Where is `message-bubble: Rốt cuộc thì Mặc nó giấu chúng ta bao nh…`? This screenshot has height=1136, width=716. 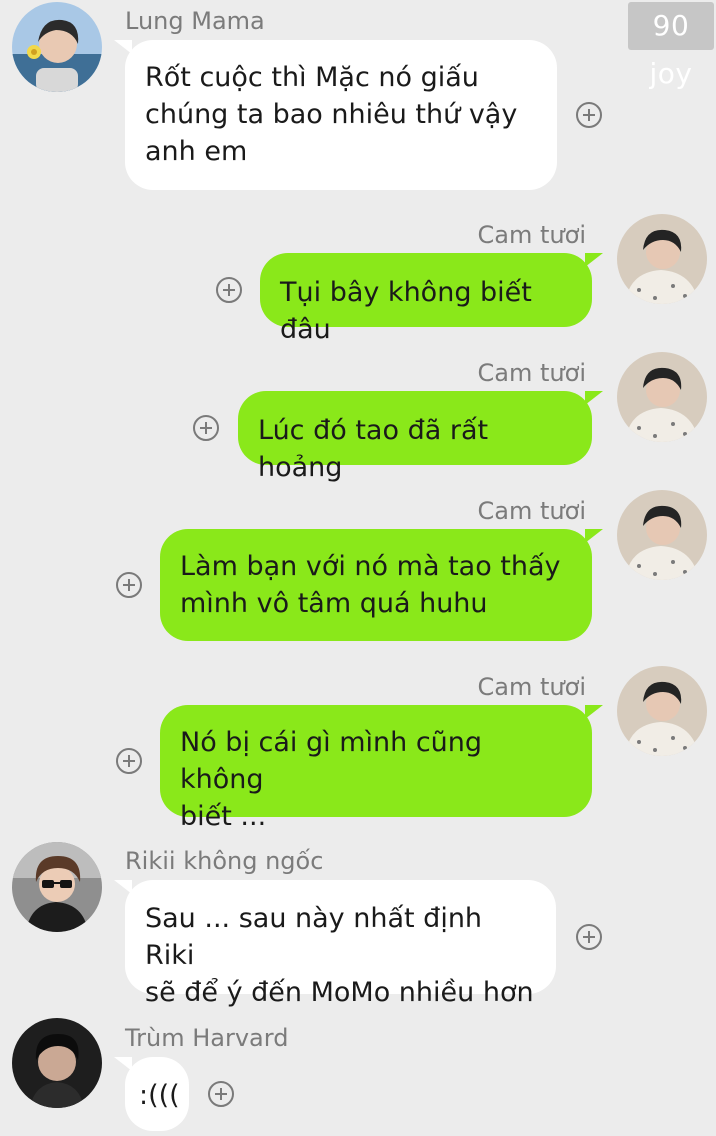
message-bubble: Rốt cuộc thì Mặc nó giấu chúng ta bao nh… is located at coordinates (335, 115).